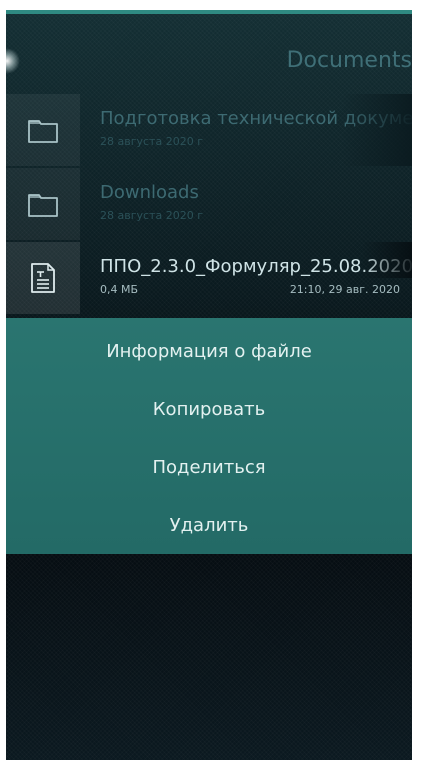  I want to click on file-name: Подготовка технической документации, so click(256, 118).